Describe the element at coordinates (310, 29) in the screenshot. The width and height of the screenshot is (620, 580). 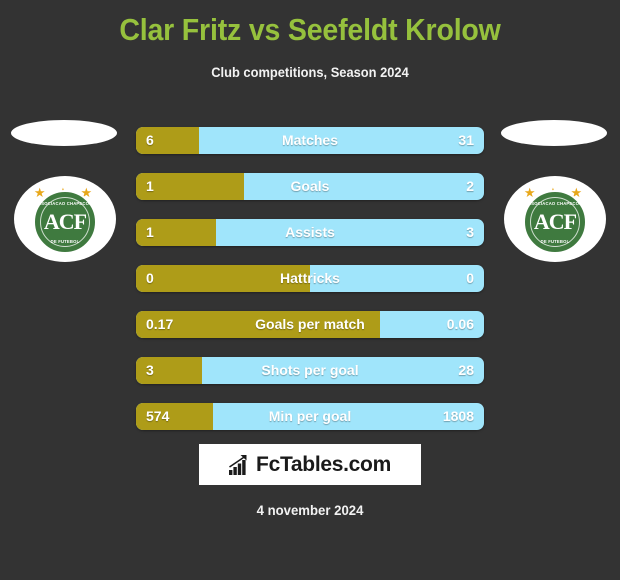
I see `page-title: Clar Fritz vs Seefeldt Krolow` at that location.